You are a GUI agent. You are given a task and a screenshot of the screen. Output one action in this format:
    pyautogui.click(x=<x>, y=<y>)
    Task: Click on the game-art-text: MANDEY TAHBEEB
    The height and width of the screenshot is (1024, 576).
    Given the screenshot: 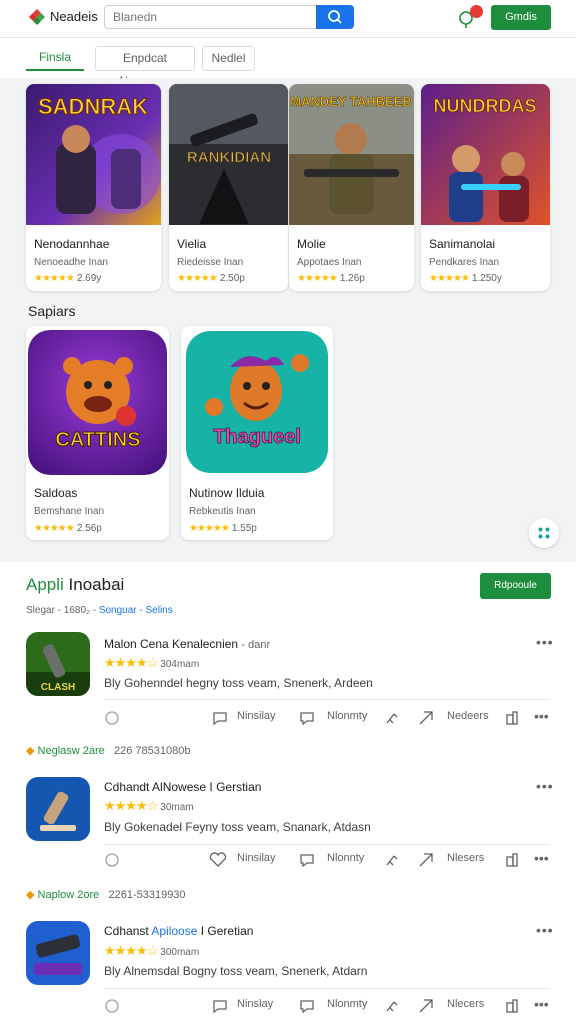 What is the action you would take?
    pyautogui.click(x=351, y=101)
    